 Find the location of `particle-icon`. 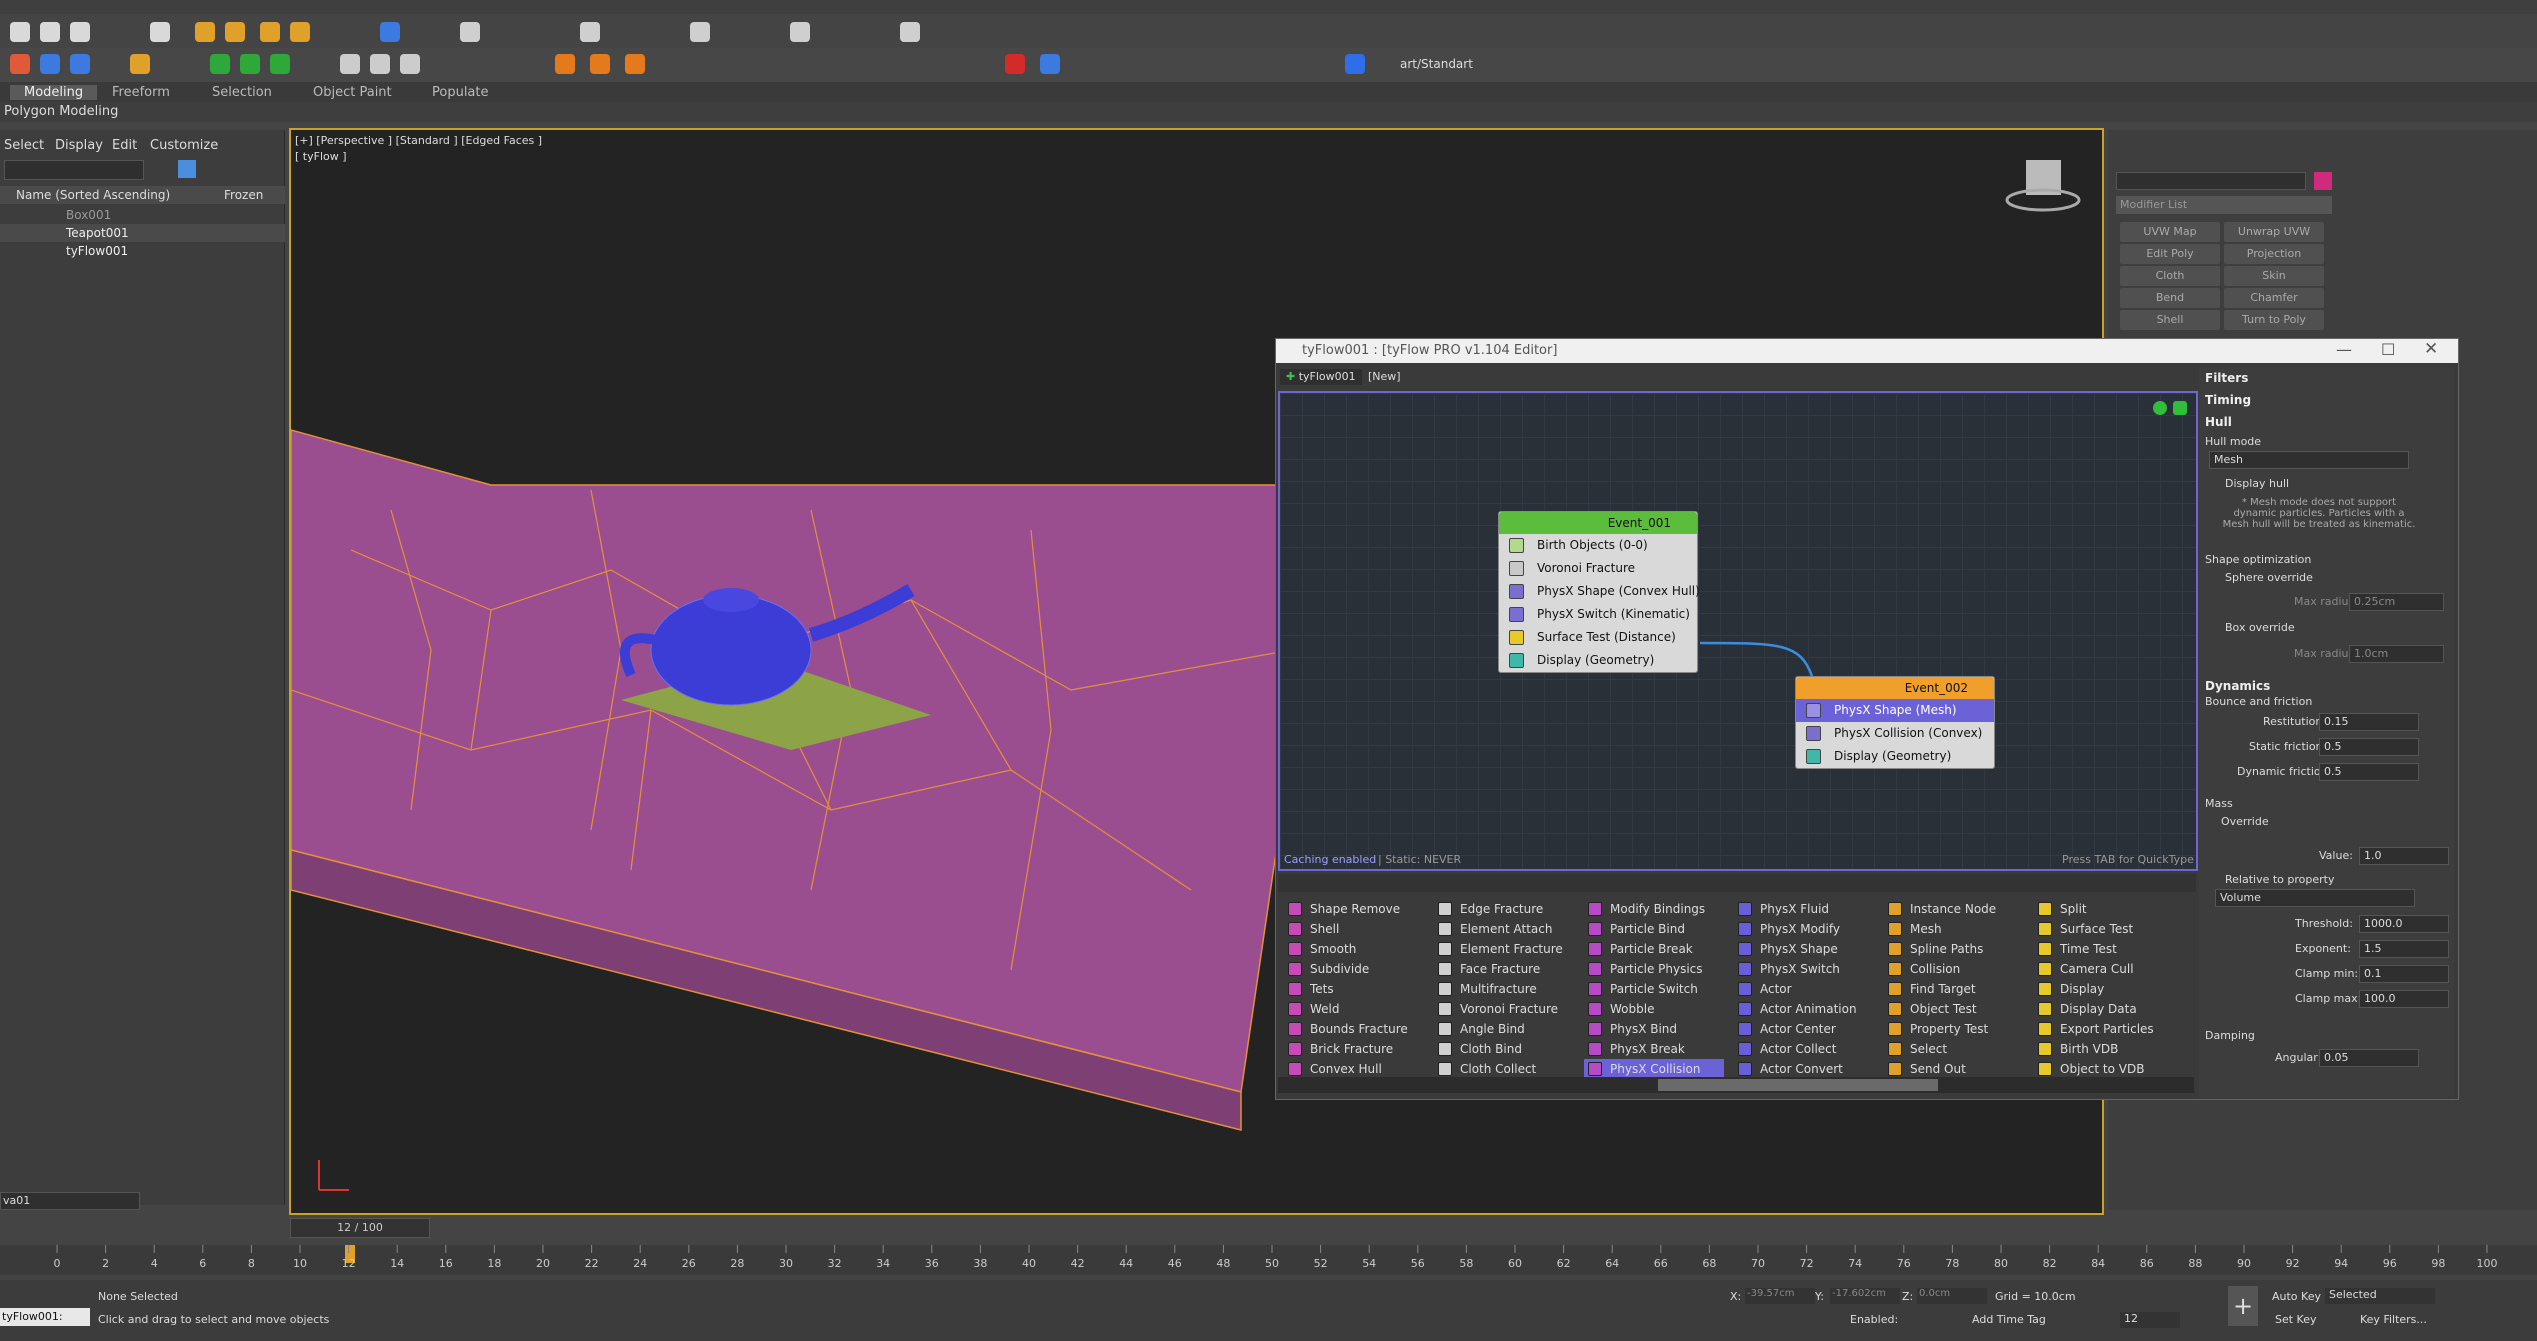

particle-icon is located at coordinates (140, 64).